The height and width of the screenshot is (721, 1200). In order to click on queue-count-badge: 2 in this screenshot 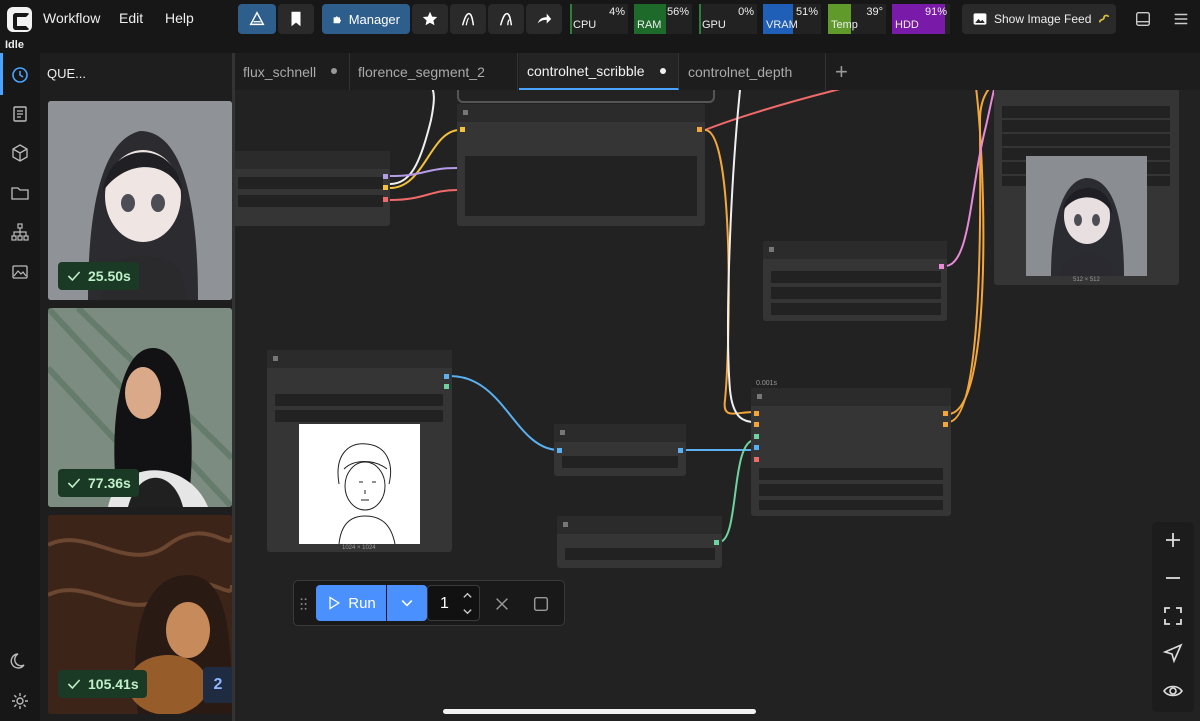, I will do `click(217, 685)`.